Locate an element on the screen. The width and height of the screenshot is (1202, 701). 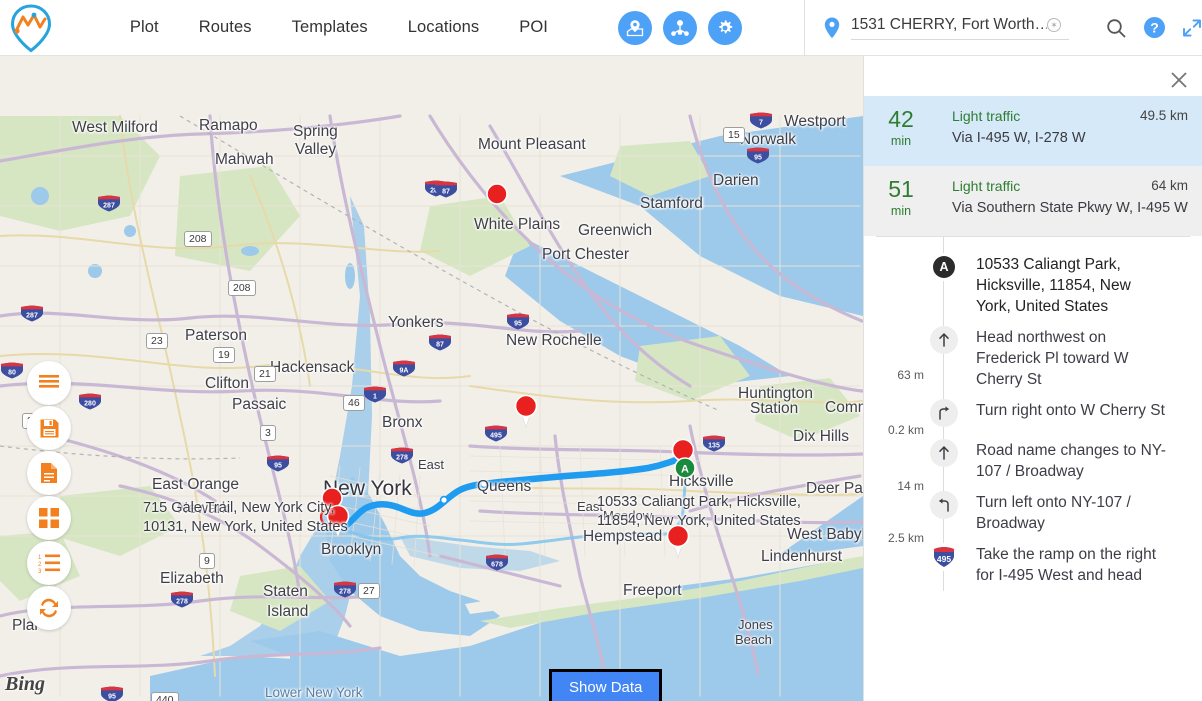
refresh-button is located at coordinates (49, 608).